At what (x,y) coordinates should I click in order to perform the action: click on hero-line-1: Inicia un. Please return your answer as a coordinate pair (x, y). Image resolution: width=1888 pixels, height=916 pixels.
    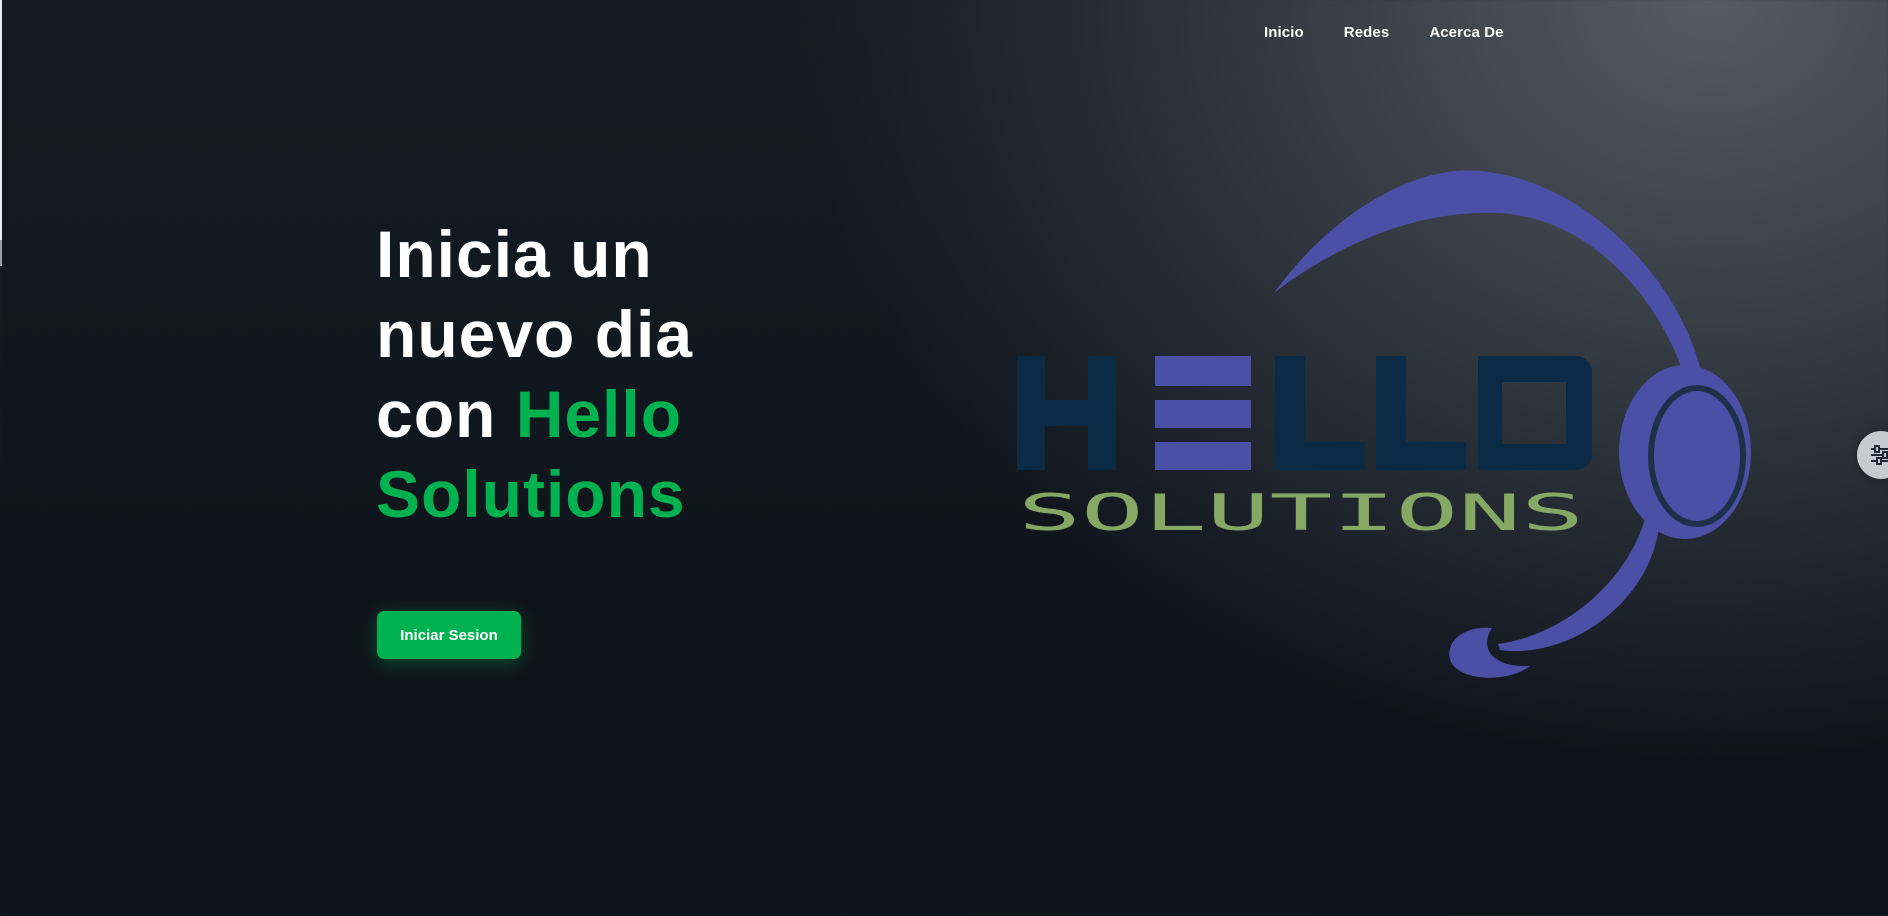
    Looking at the image, I should click on (514, 254).